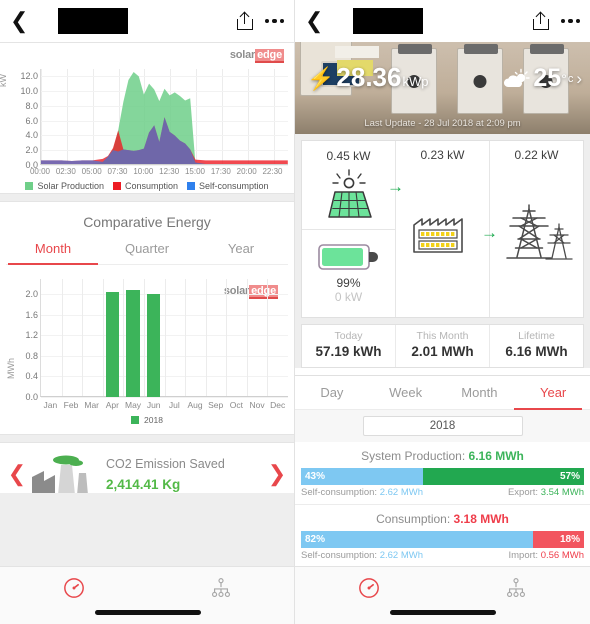 The width and height of the screenshot is (590, 624). Describe the element at coordinates (517, 77) in the screenshot. I see `sun-behind-cloud-icon` at that location.